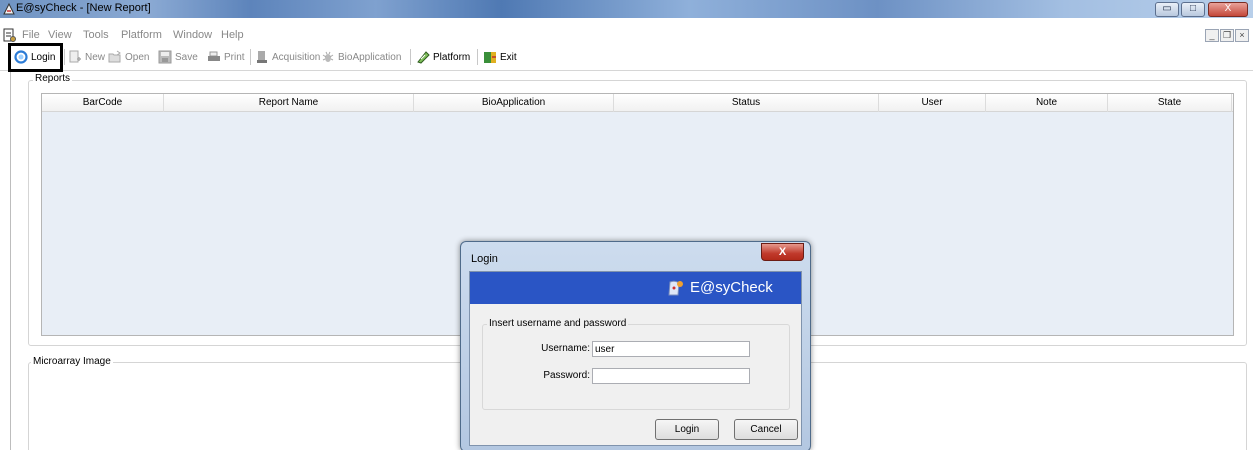 The width and height of the screenshot is (1253, 450). I want to click on close-button: X, so click(1228, 9).